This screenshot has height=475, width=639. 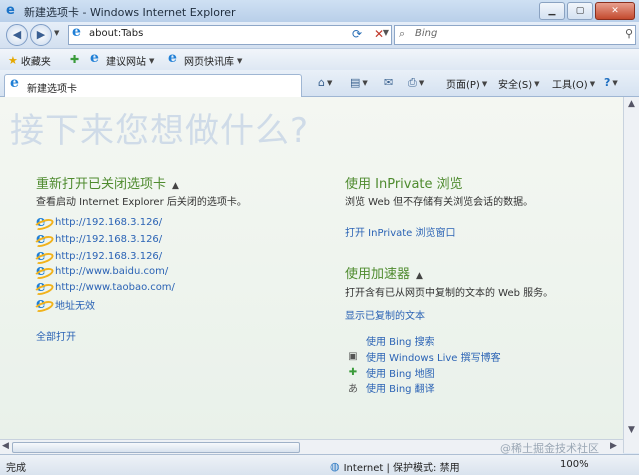 What do you see at coordinates (400, 342) in the screenshot?
I see `accelerator-label: 使用 Bing 搜索` at bounding box center [400, 342].